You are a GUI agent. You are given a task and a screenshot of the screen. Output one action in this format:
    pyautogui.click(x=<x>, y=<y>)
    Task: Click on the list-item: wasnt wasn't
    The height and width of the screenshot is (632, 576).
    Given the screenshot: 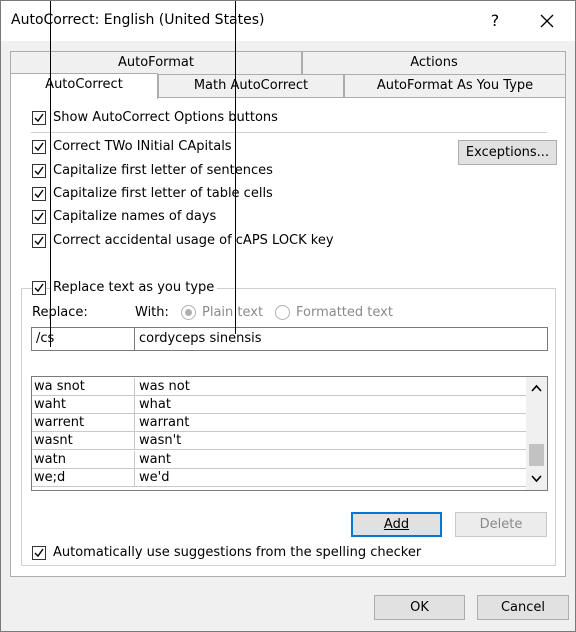 What is the action you would take?
    pyautogui.click(x=279, y=441)
    